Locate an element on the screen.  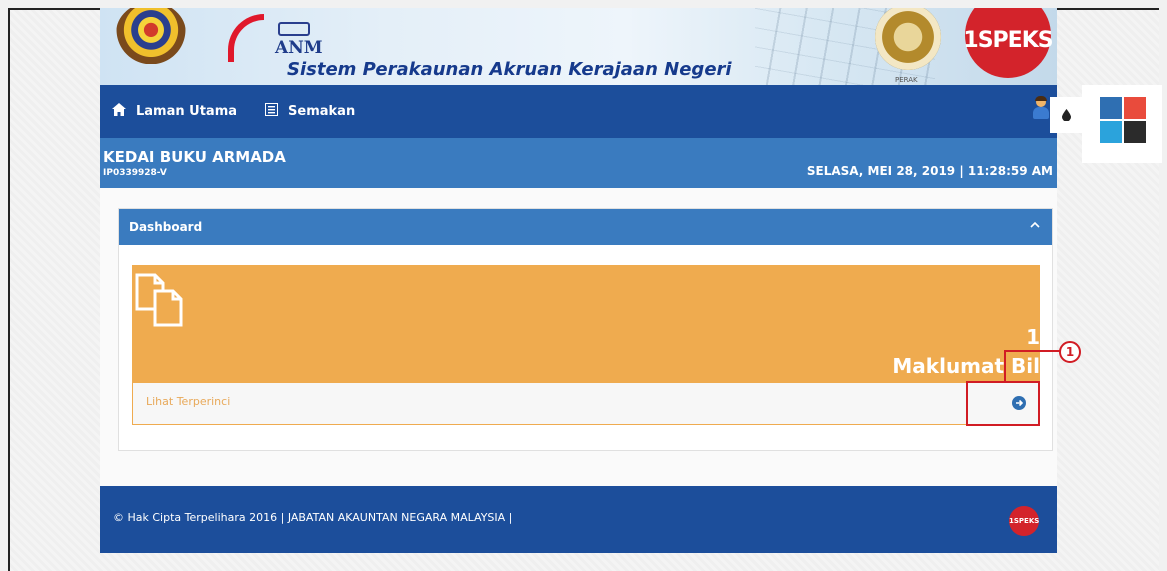
theme-swatch-black is located at coordinates (1135, 132).